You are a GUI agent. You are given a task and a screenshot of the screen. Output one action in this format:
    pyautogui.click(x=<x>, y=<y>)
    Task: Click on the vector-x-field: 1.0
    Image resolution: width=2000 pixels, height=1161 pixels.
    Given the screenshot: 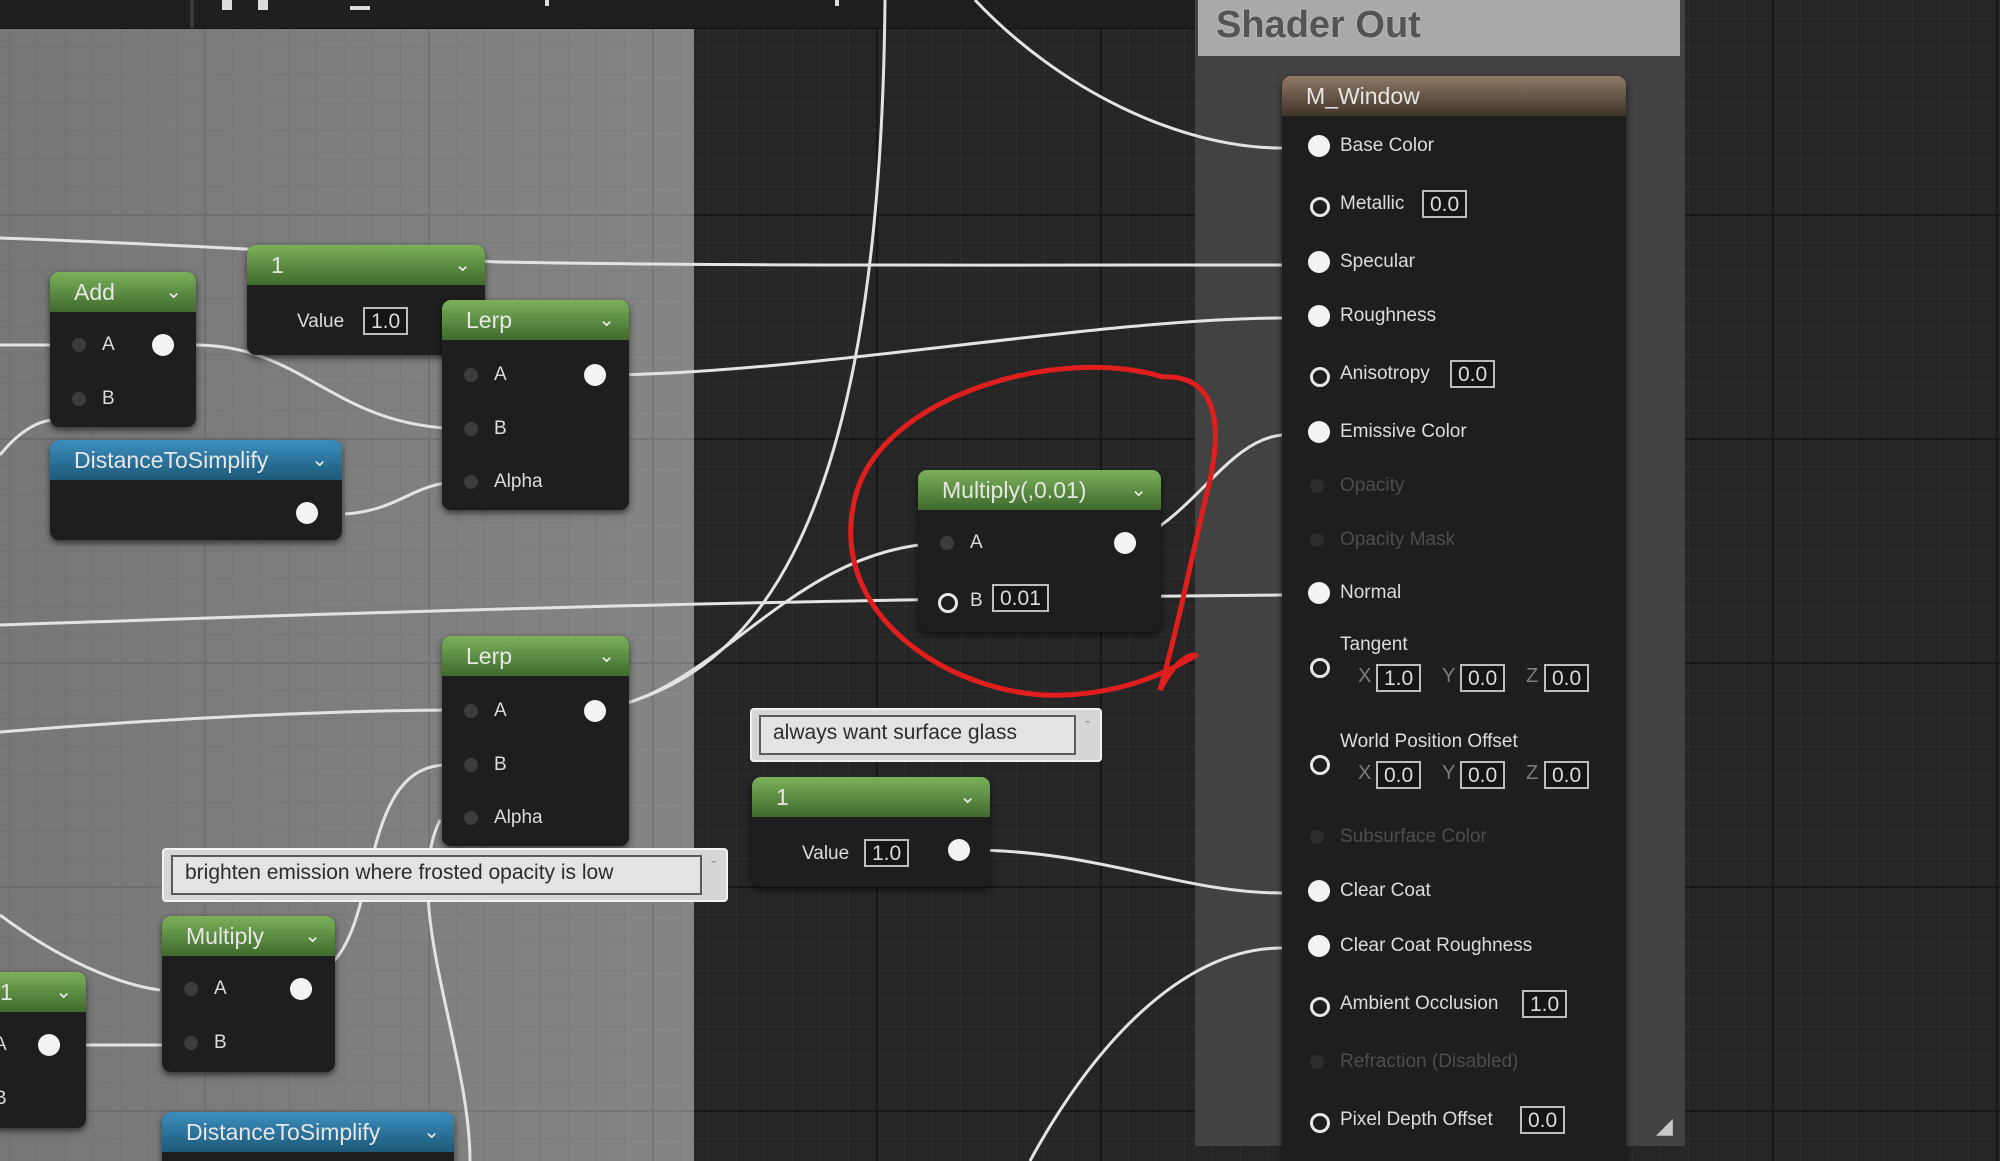 What is the action you would take?
    pyautogui.click(x=1399, y=678)
    